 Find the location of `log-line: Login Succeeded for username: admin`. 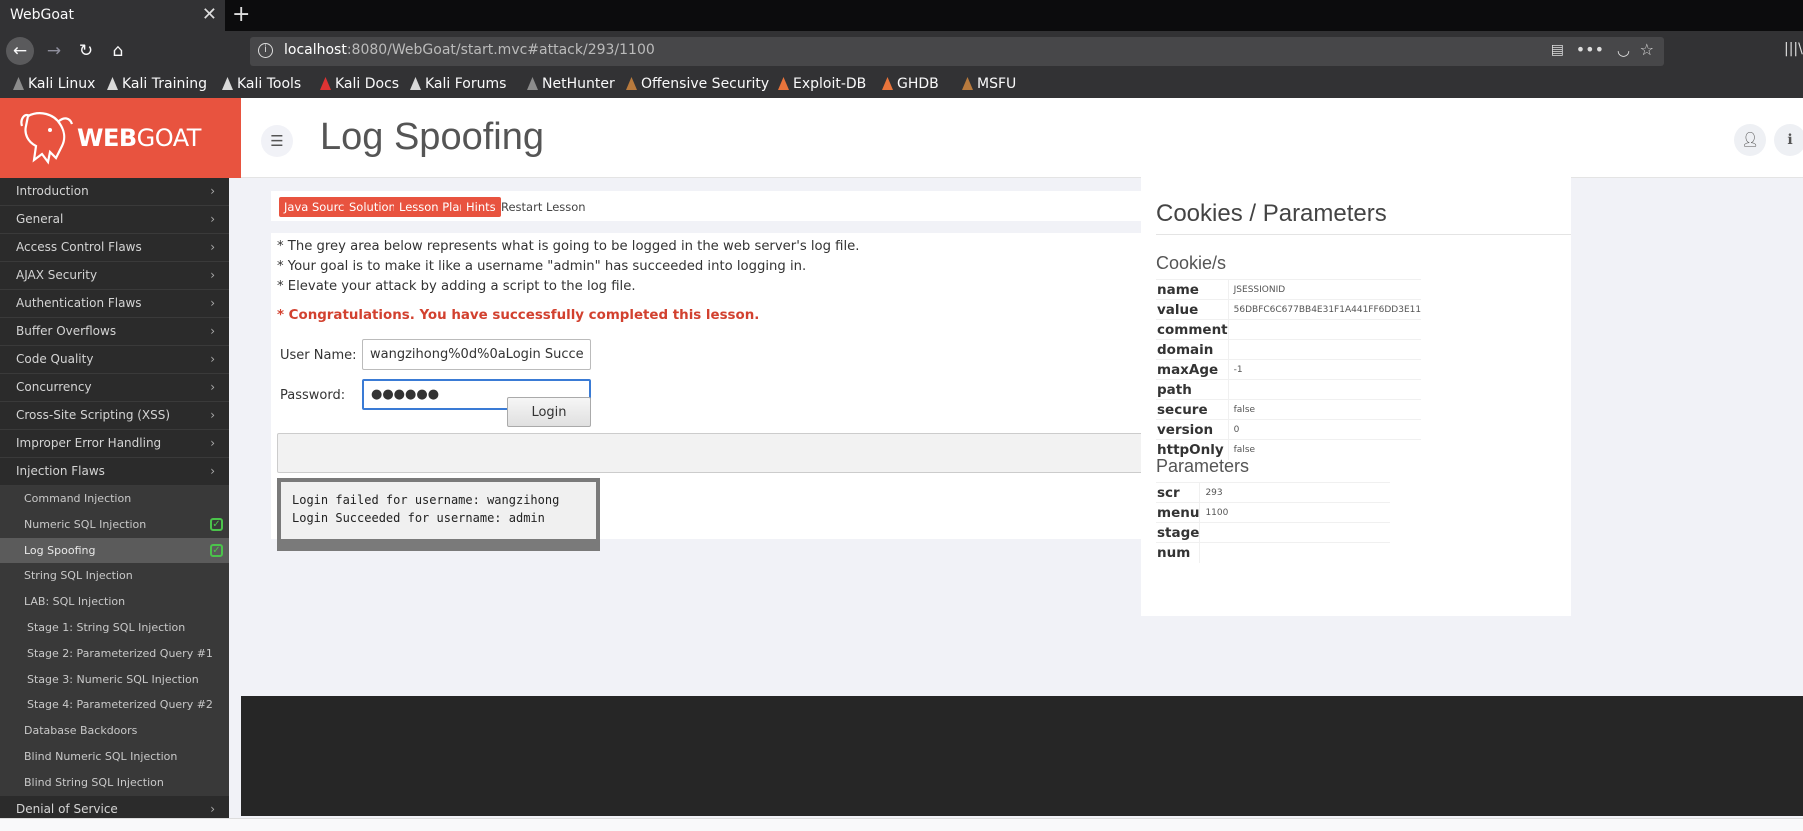

log-line: Login Succeeded for username: admin is located at coordinates (418, 518).